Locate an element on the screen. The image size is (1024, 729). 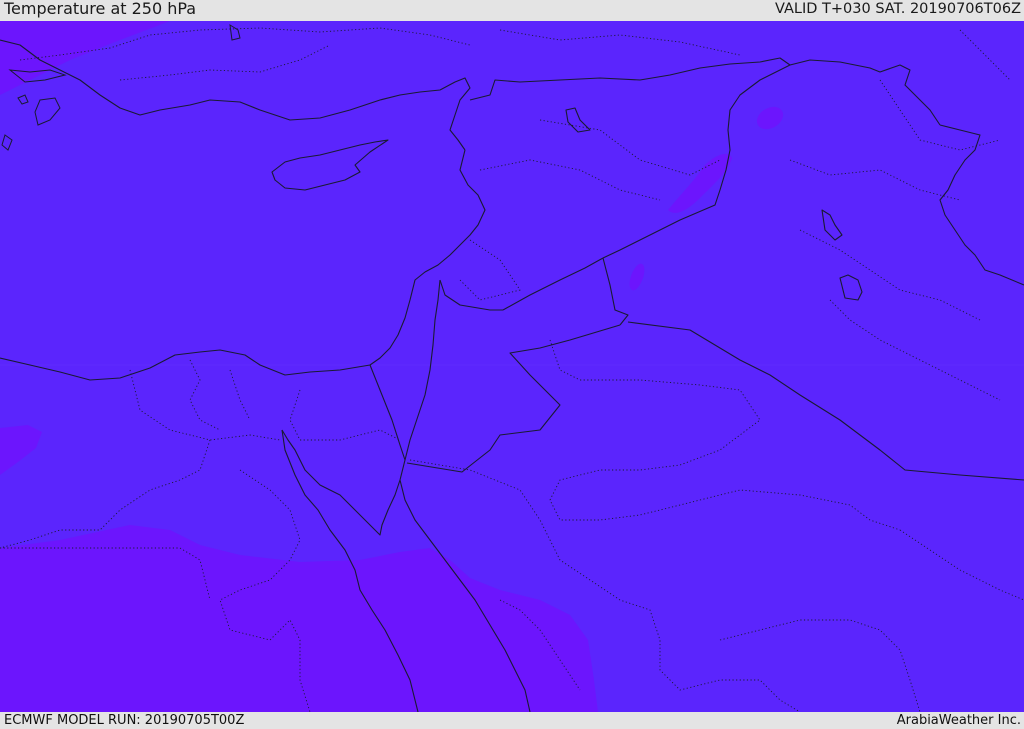
credit-label: ArabiaWeather Inc. is located at coordinates (958, 720).